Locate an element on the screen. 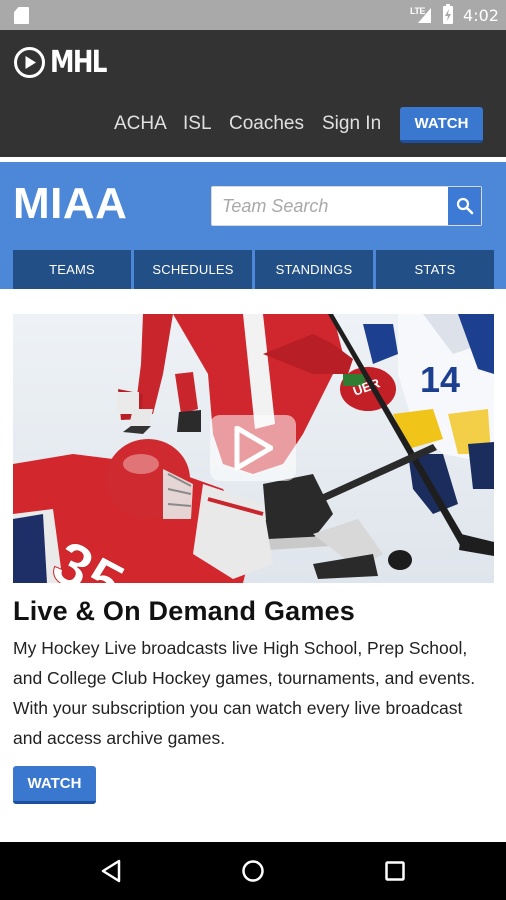  content-title: Live & On Demand Games is located at coordinates (184, 611).